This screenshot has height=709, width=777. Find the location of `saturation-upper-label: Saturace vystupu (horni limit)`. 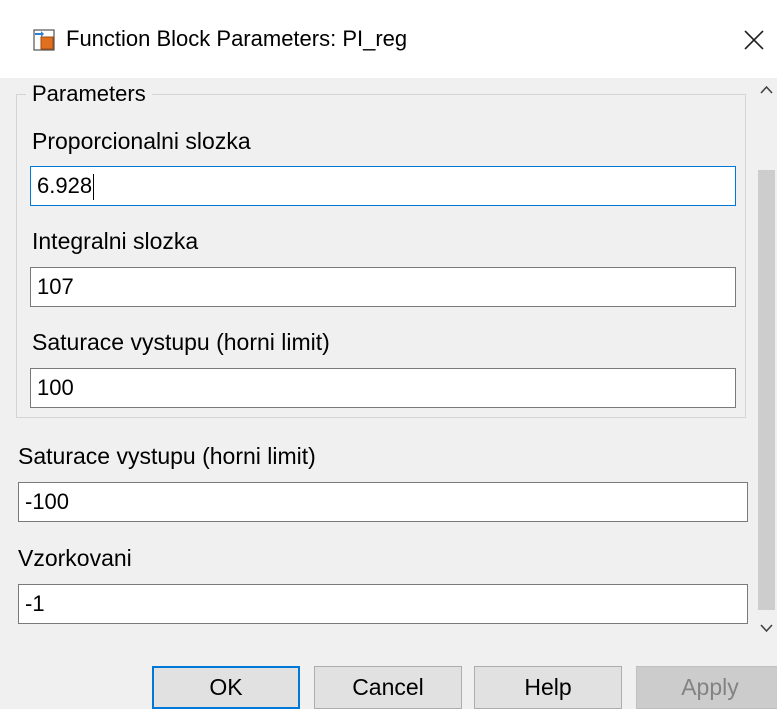

saturation-upper-label: Saturace vystupu (horni limit) is located at coordinates (181, 342).